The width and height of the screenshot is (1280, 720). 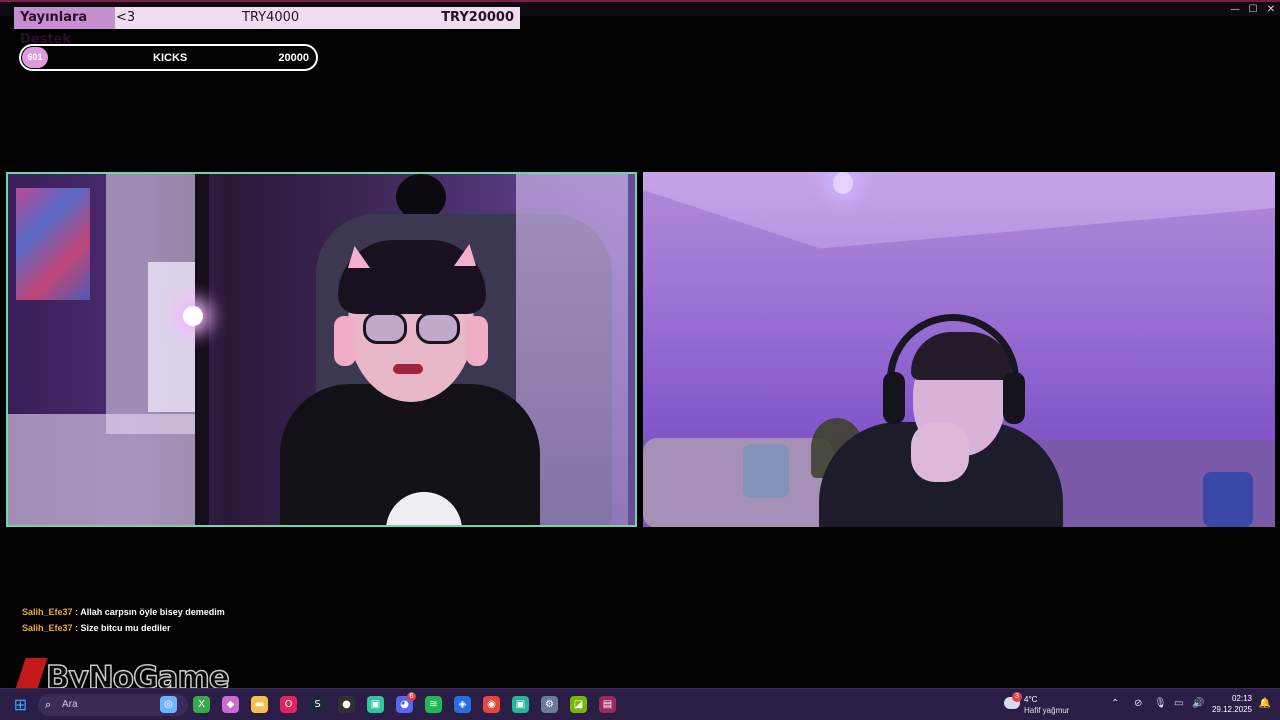 I want to click on clock-time: 02:13, so click(x=1241, y=698).